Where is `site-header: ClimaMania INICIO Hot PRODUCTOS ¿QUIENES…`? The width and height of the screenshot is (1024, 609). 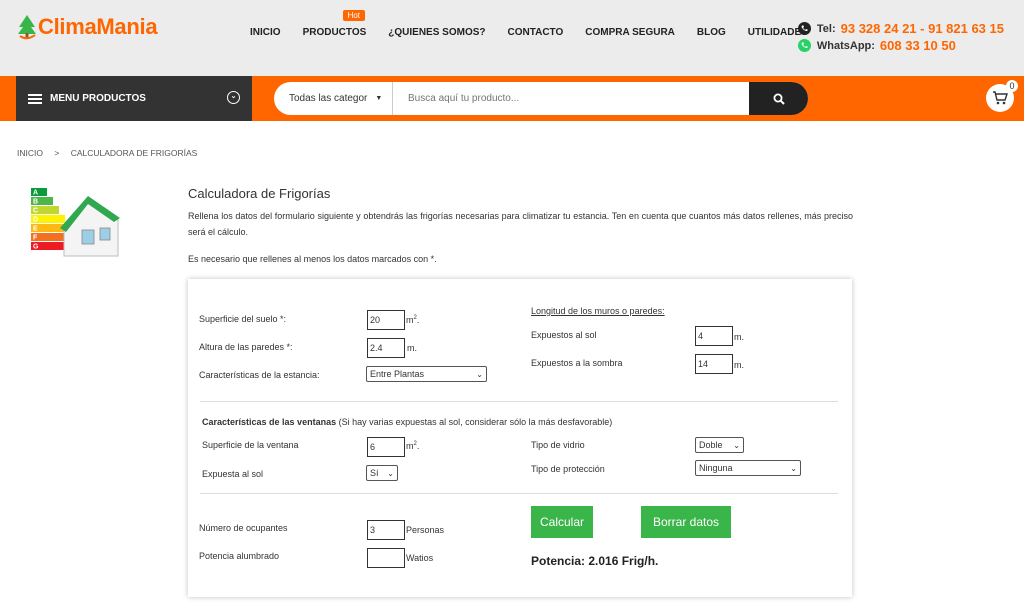
site-header: ClimaMania INICIO Hot PRODUCTOS ¿QUIENES… is located at coordinates (512, 38).